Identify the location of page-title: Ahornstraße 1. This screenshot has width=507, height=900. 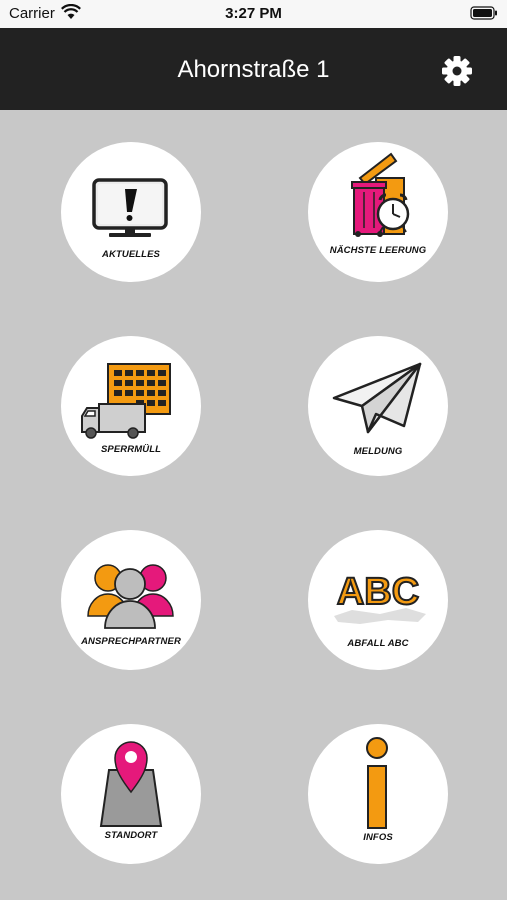
(253, 69).